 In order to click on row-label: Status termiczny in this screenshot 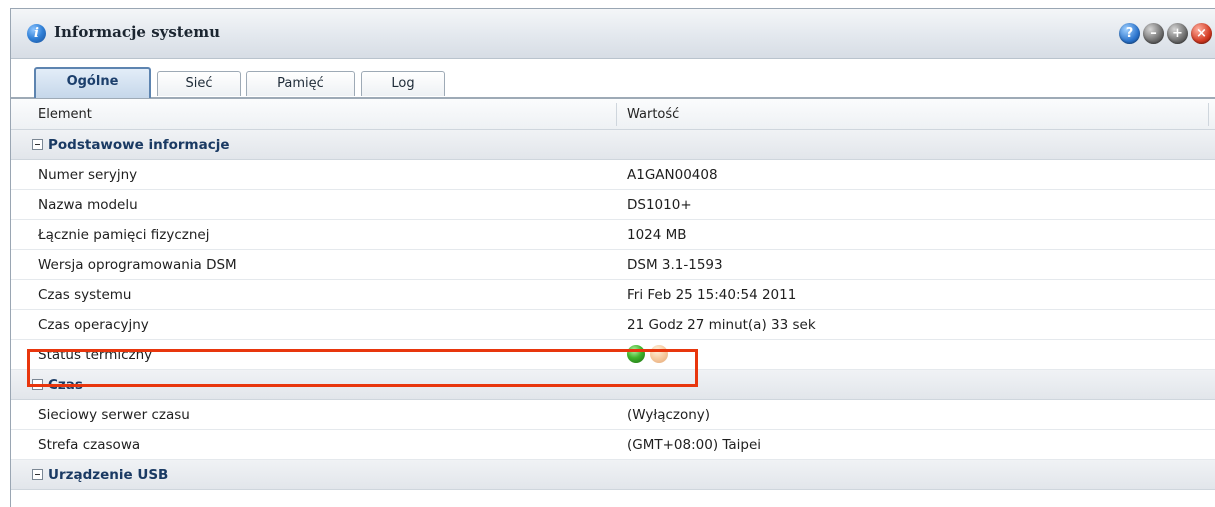, I will do `click(95, 355)`.